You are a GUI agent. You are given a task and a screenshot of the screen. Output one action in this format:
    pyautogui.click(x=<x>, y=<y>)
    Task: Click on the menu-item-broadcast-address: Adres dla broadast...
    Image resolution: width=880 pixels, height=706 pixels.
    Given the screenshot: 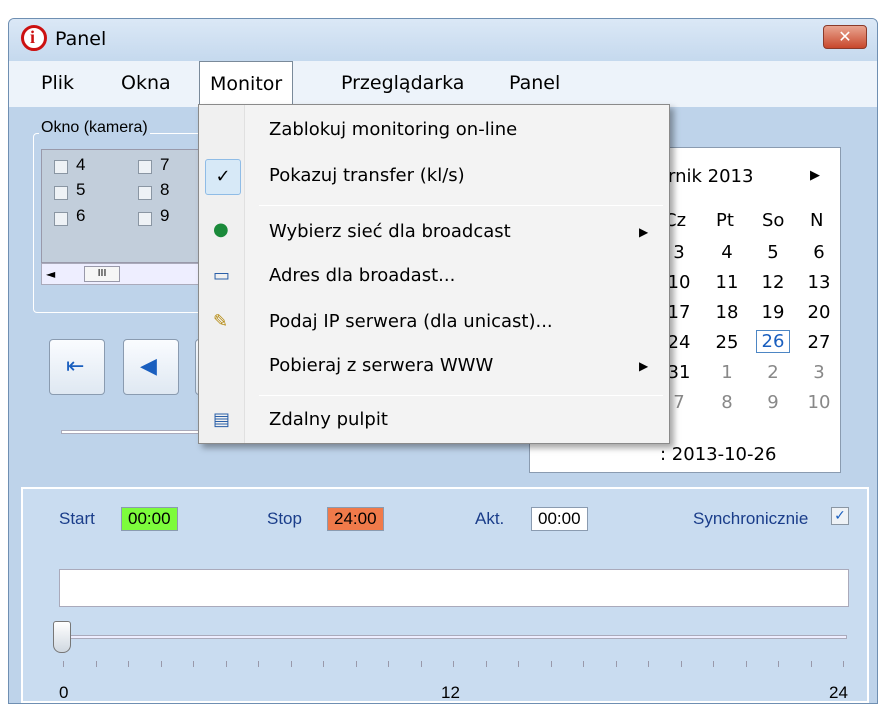 What is the action you would take?
    pyautogui.click(x=362, y=275)
    